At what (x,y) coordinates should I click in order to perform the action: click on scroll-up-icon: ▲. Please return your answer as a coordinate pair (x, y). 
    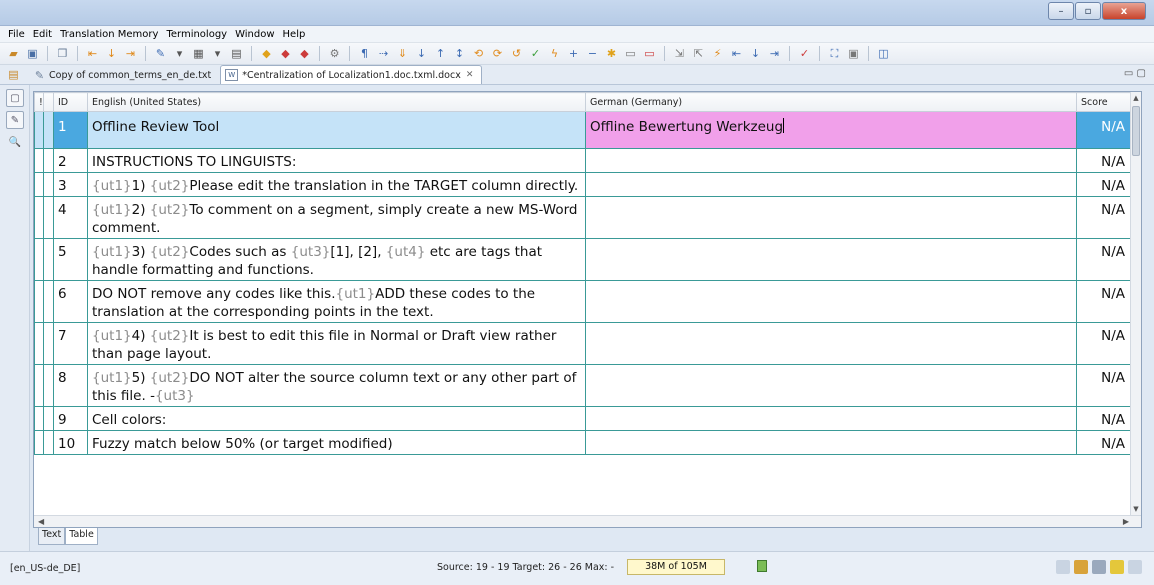
    Looking at the image, I should click on (1136, 99).